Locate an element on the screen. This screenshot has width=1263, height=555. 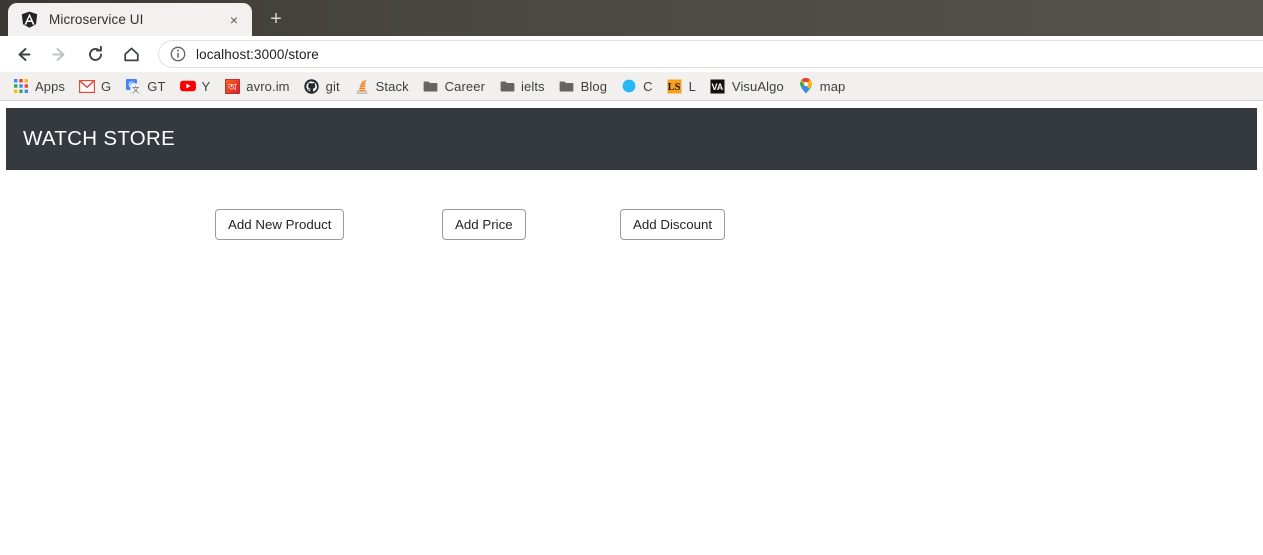
home-icon is located at coordinates (131, 54).